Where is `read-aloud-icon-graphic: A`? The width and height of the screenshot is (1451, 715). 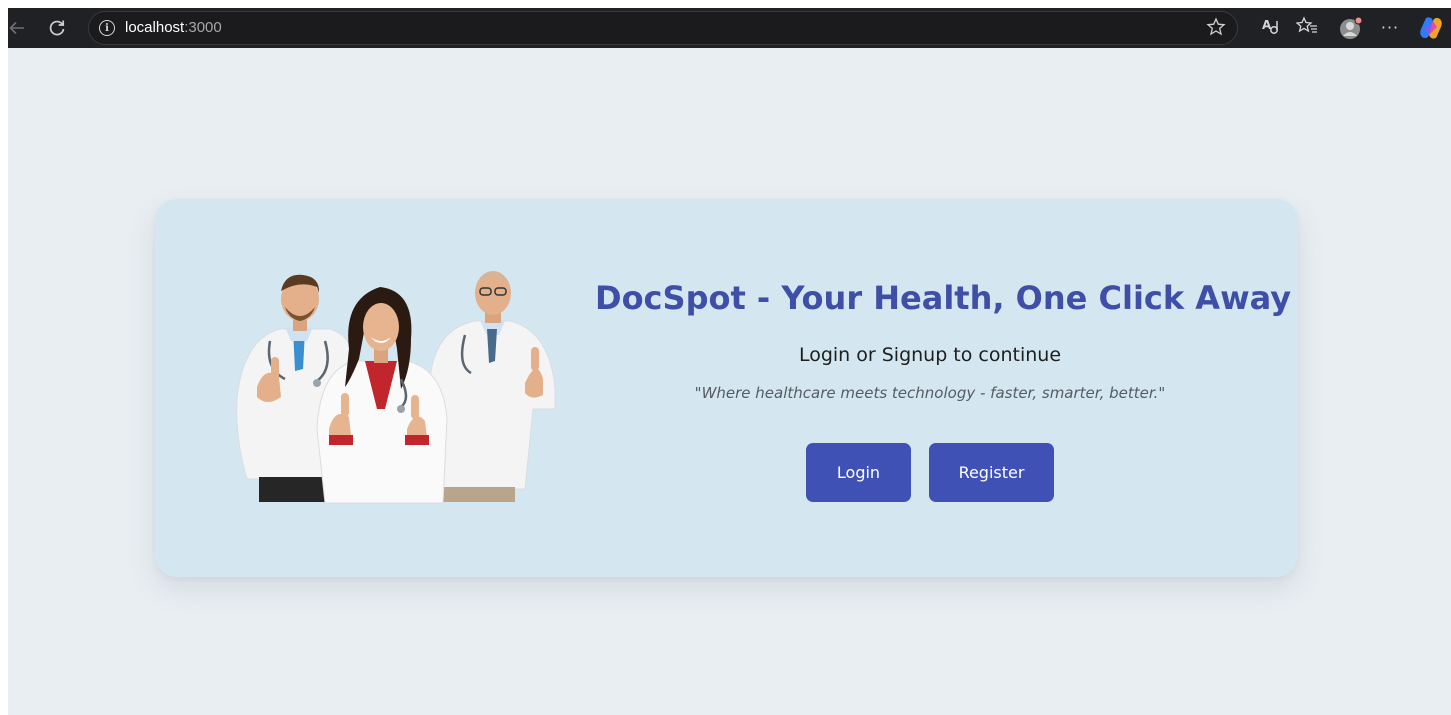 read-aloud-icon-graphic: A is located at coordinates (1270, 26).